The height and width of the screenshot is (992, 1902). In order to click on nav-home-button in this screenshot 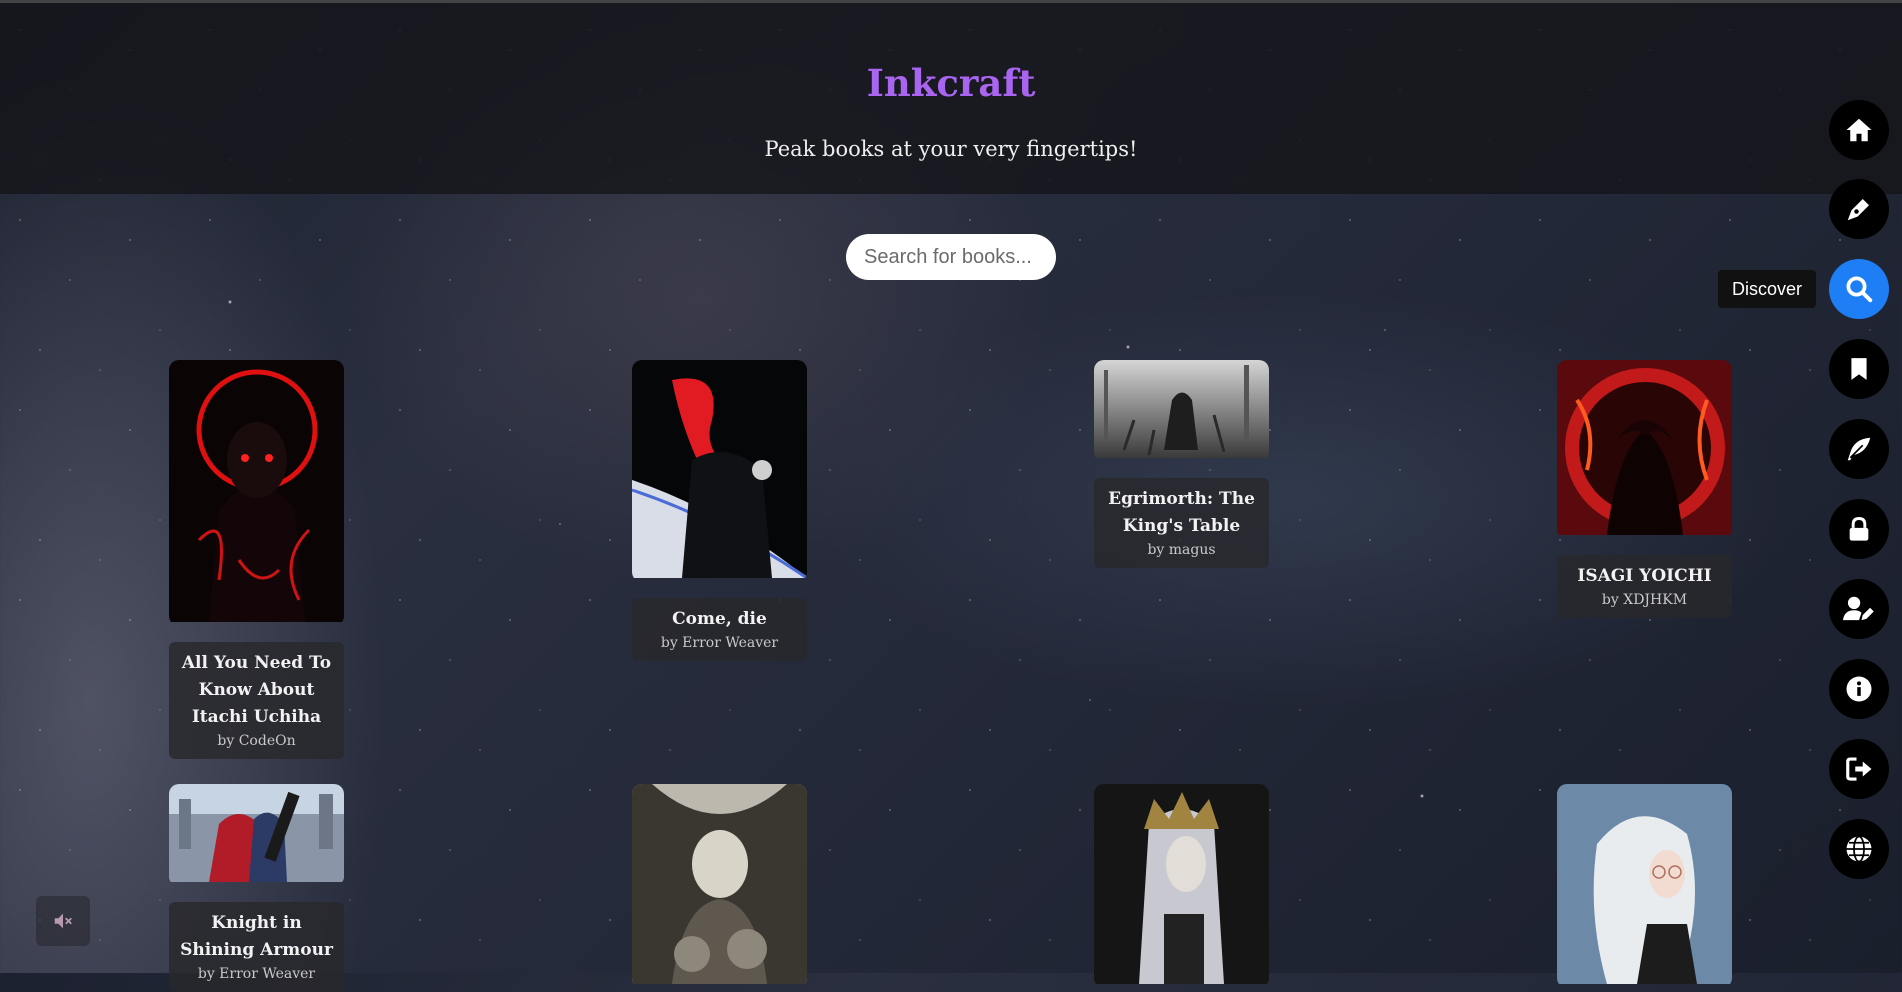, I will do `click(1859, 130)`.